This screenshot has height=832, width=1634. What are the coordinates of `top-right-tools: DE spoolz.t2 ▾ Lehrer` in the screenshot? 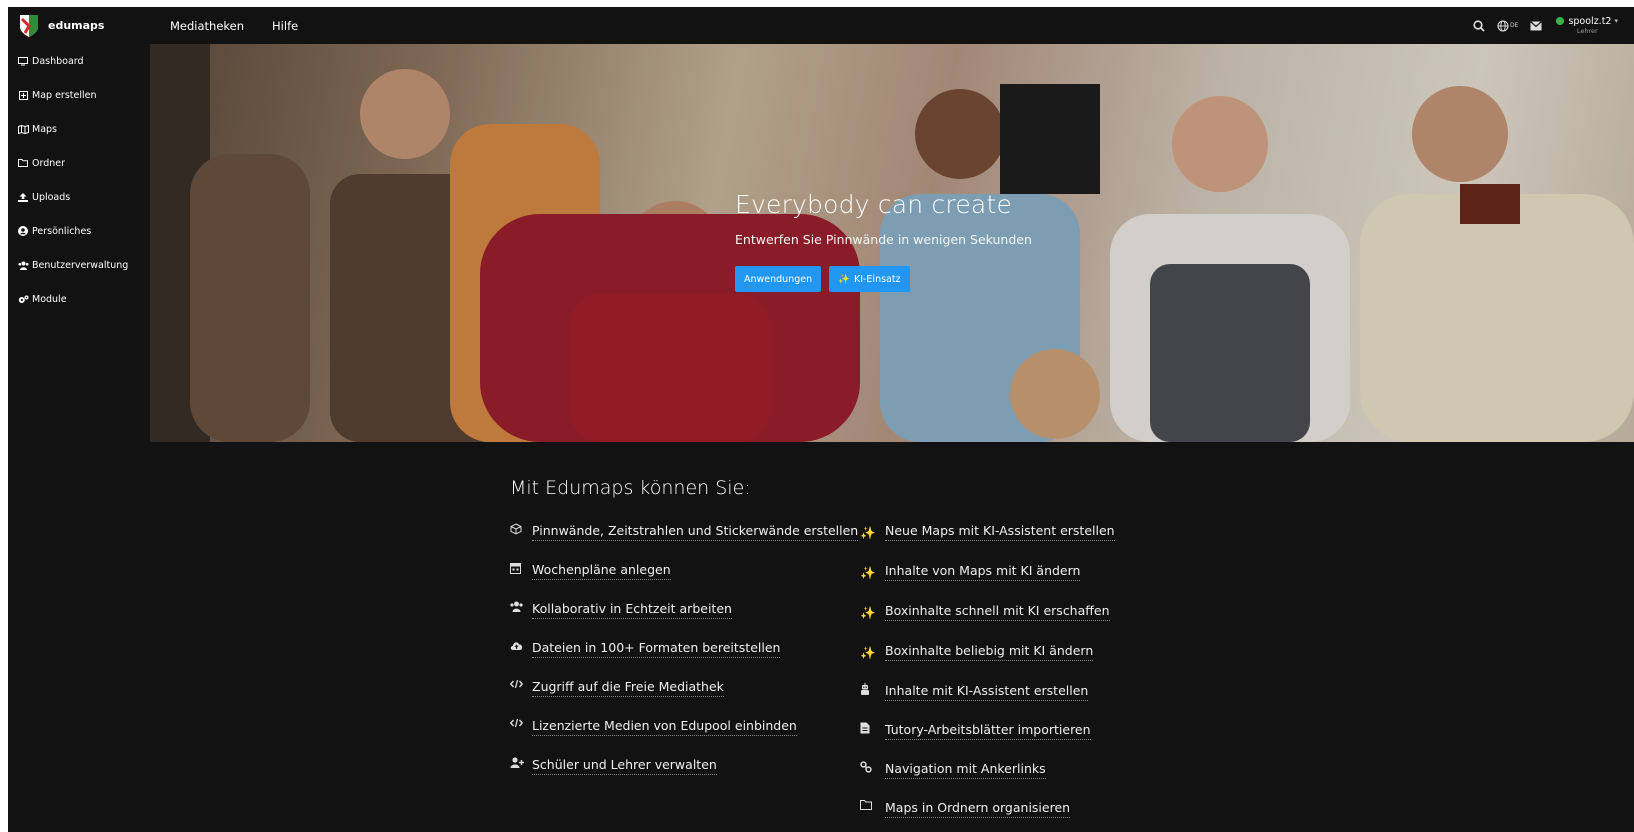 It's located at (1539, 25).